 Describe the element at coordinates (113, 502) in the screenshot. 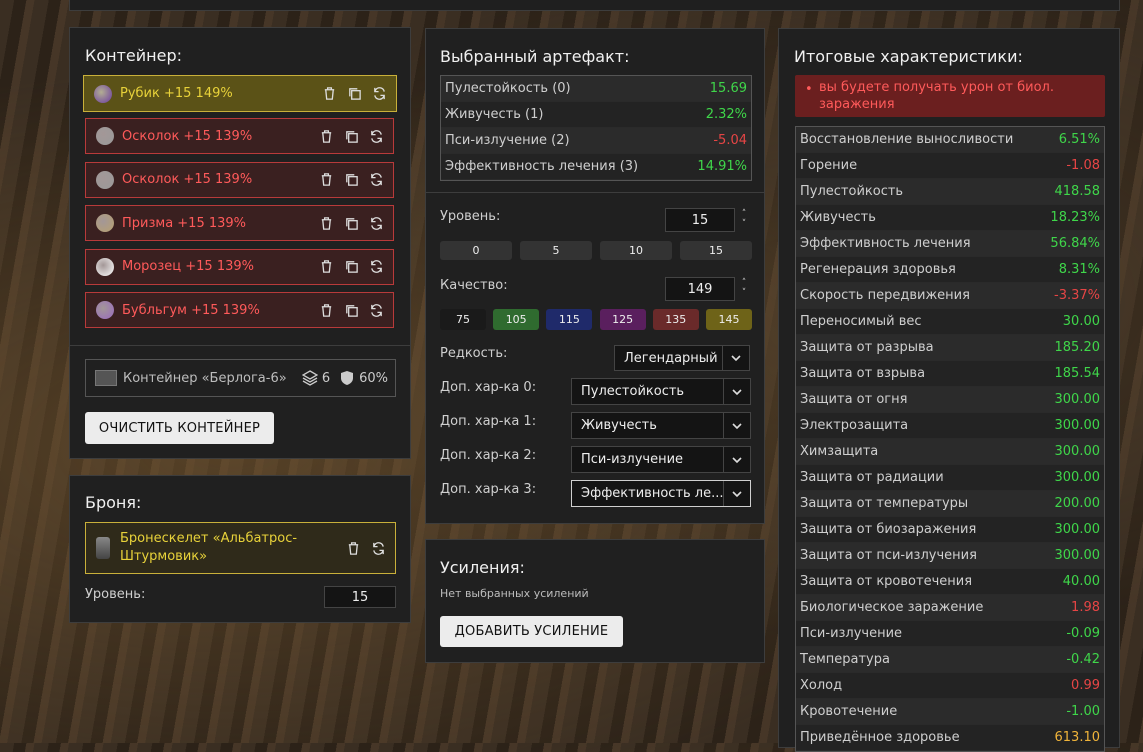

I see `armor-title: Броня:` at that location.